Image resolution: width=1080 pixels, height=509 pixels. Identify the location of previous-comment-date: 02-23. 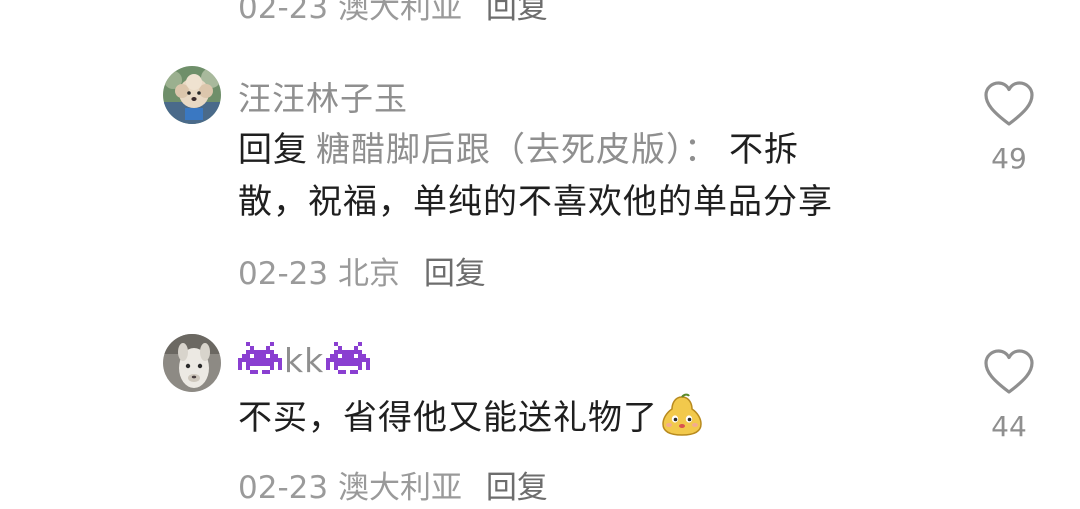
(283, 13).